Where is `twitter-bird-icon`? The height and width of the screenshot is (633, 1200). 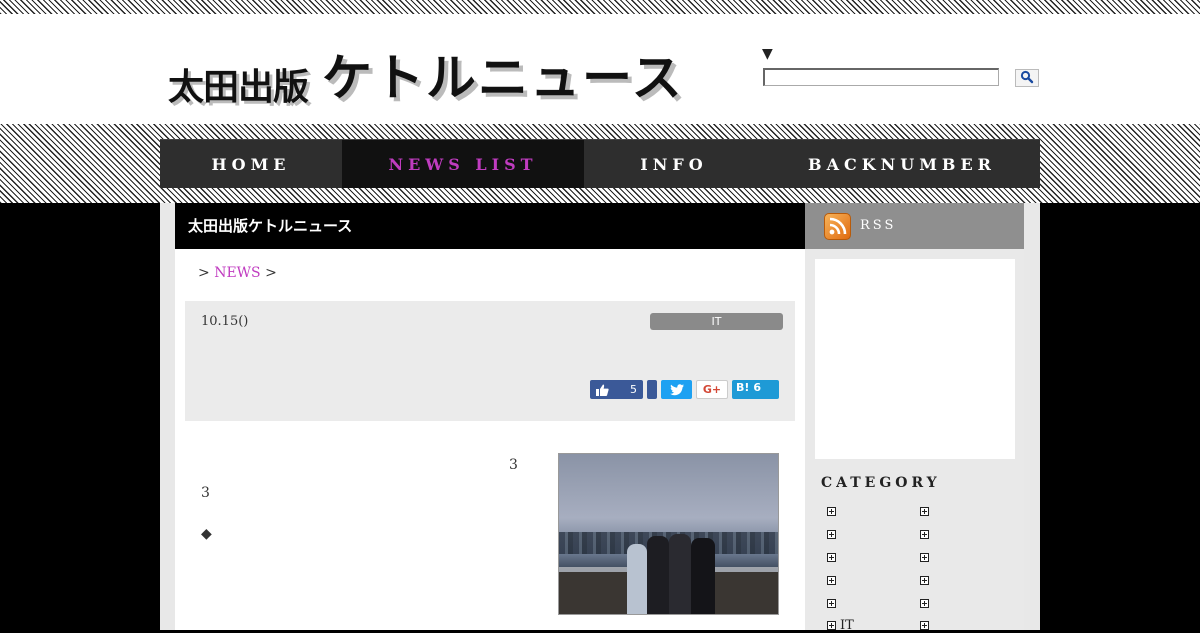
twitter-bird-icon is located at coordinates (676, 389).